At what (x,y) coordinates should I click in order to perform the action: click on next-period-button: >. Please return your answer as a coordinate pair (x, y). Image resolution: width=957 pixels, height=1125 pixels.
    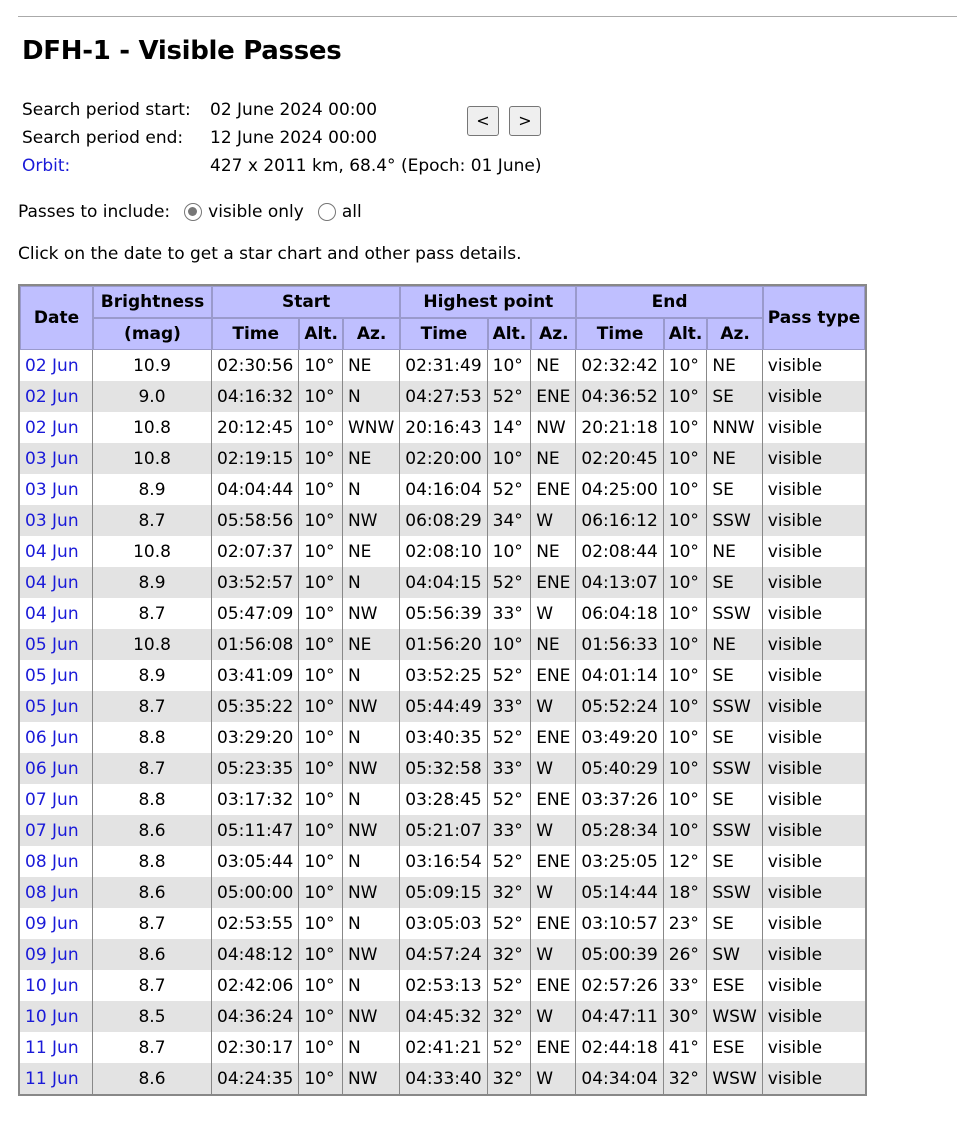
    Looking at the image, I should click on (525, 121).